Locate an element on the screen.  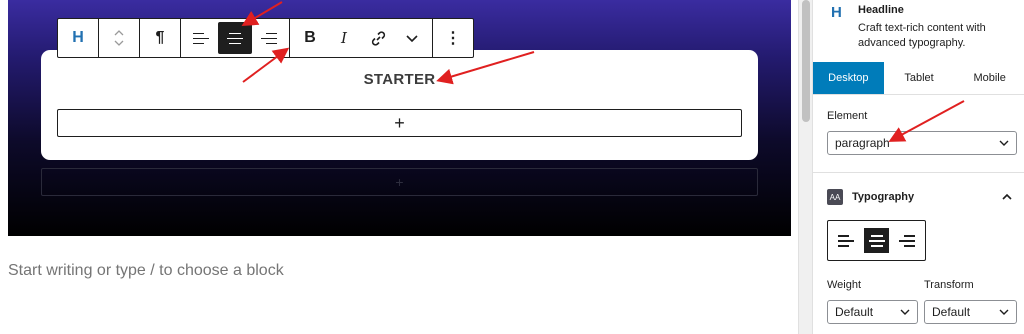
options-group: ⋮ is located at coordinates (453, 38).